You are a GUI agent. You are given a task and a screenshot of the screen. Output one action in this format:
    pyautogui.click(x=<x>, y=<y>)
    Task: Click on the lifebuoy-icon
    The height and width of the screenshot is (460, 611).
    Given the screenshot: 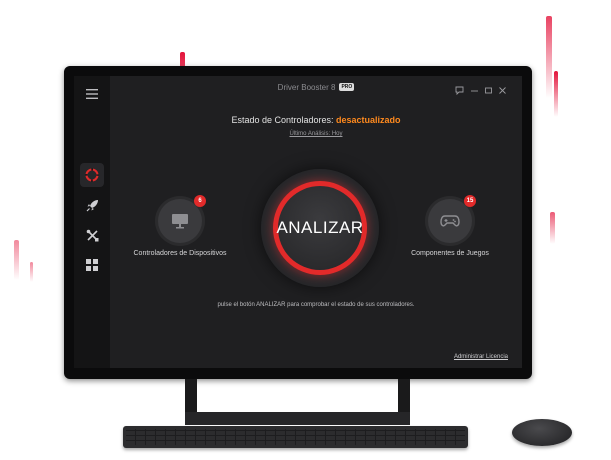 What is the action you would take?
    pyautogui.click(x=92, y=175)
    